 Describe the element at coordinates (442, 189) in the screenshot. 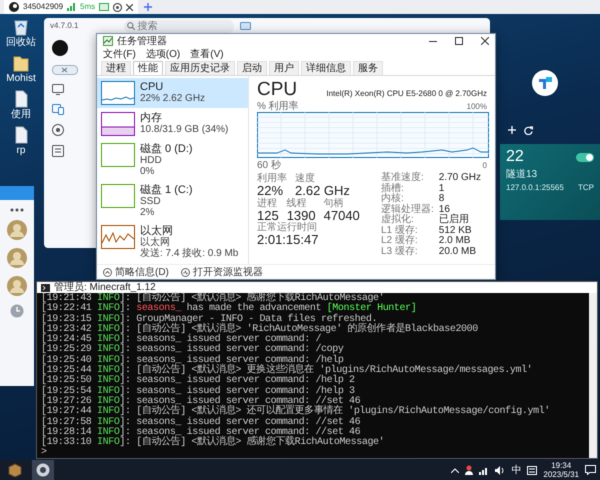

I see `detail-value: 1` at that location.